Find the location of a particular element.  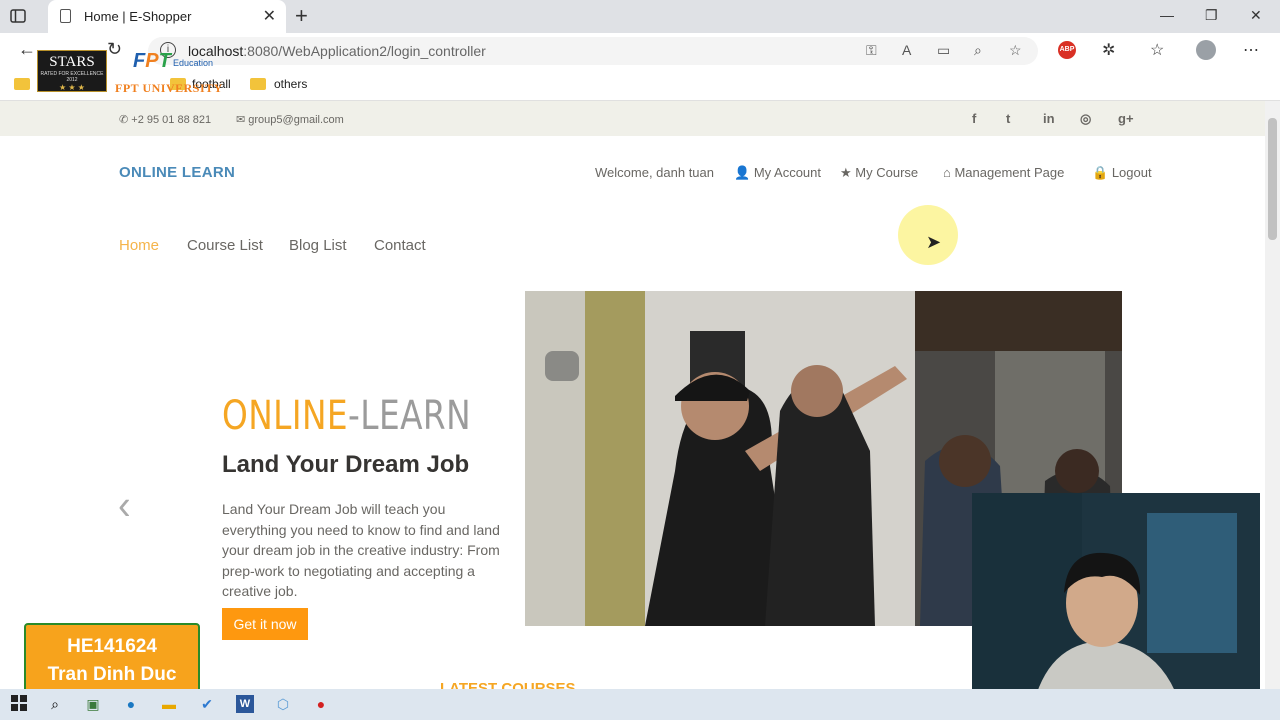

page-icon is located at coordinates (65, 16).